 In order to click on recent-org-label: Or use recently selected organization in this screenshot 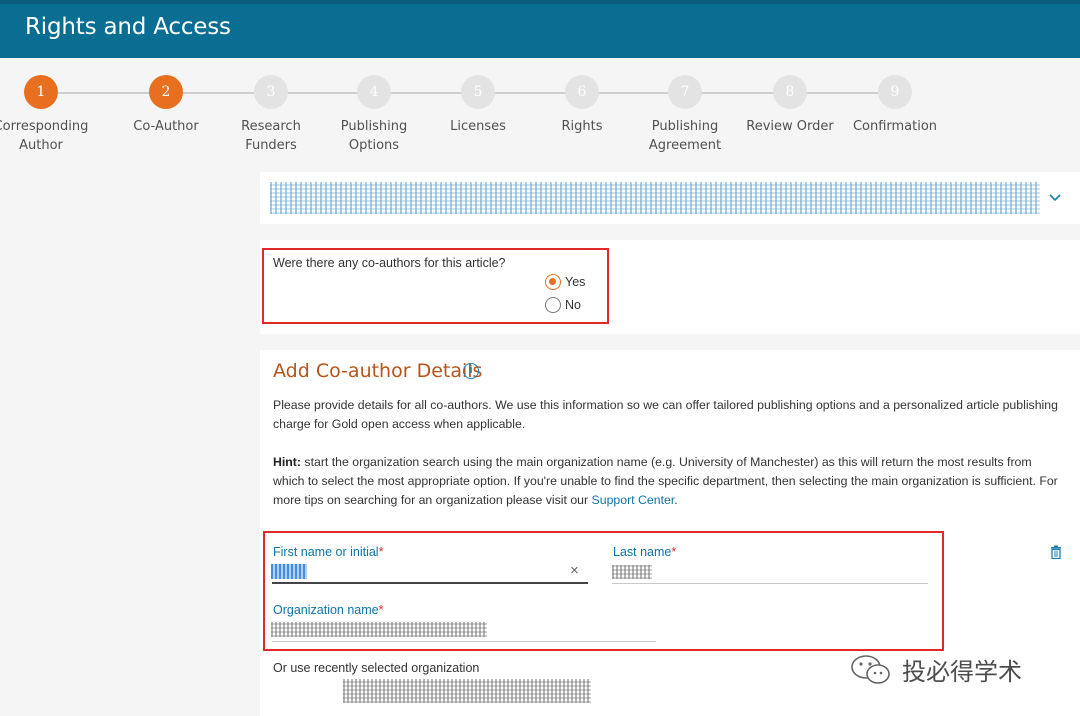, I will do `click(376, 668)`.